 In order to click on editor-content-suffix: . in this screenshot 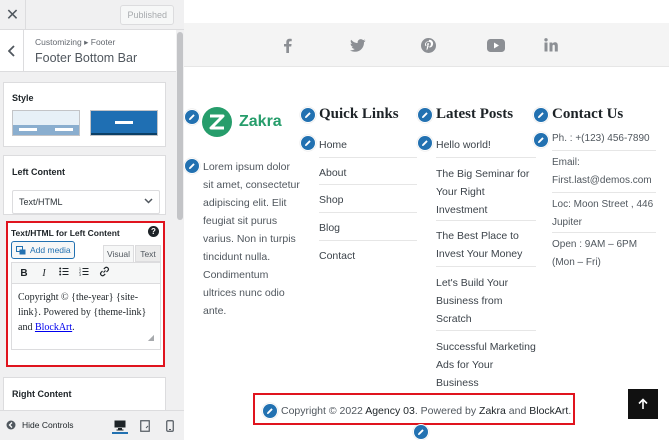, I will do `click(73, 327)`.